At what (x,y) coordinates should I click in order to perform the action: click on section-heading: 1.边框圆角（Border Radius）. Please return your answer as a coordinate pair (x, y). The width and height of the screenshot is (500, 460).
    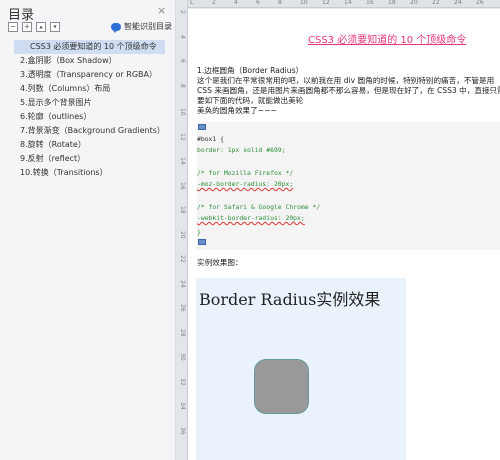
    Looking at the image, I should click on (250, 70).